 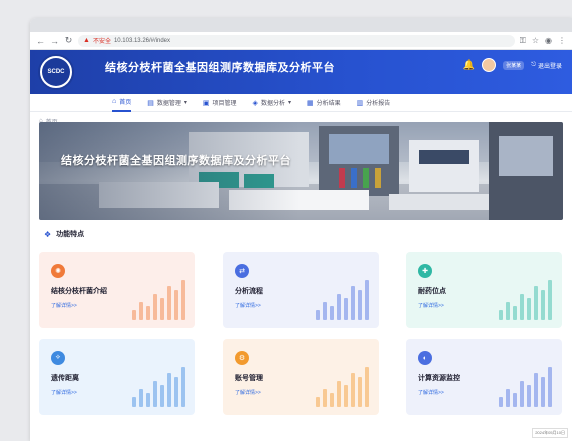 I want to click on menu-item-home: ⌂ 首页, so click(x=122, y=103).